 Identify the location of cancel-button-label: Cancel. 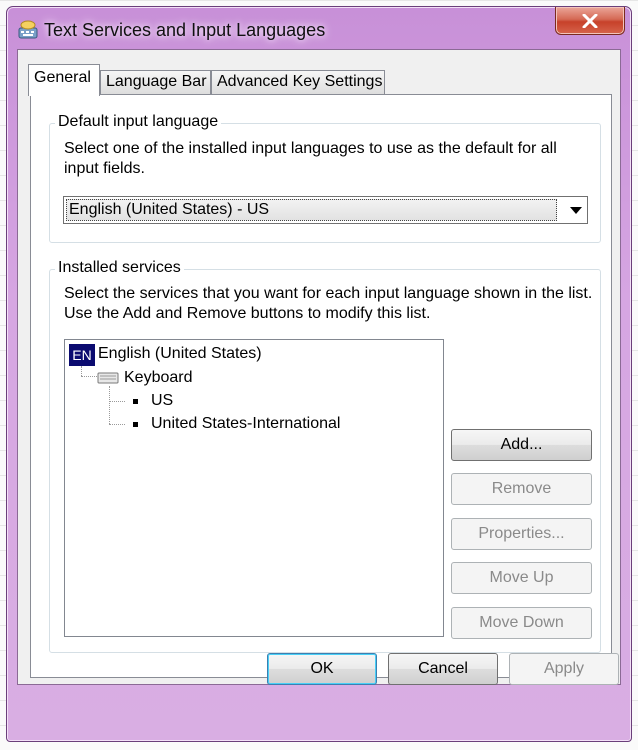
(443, 668).